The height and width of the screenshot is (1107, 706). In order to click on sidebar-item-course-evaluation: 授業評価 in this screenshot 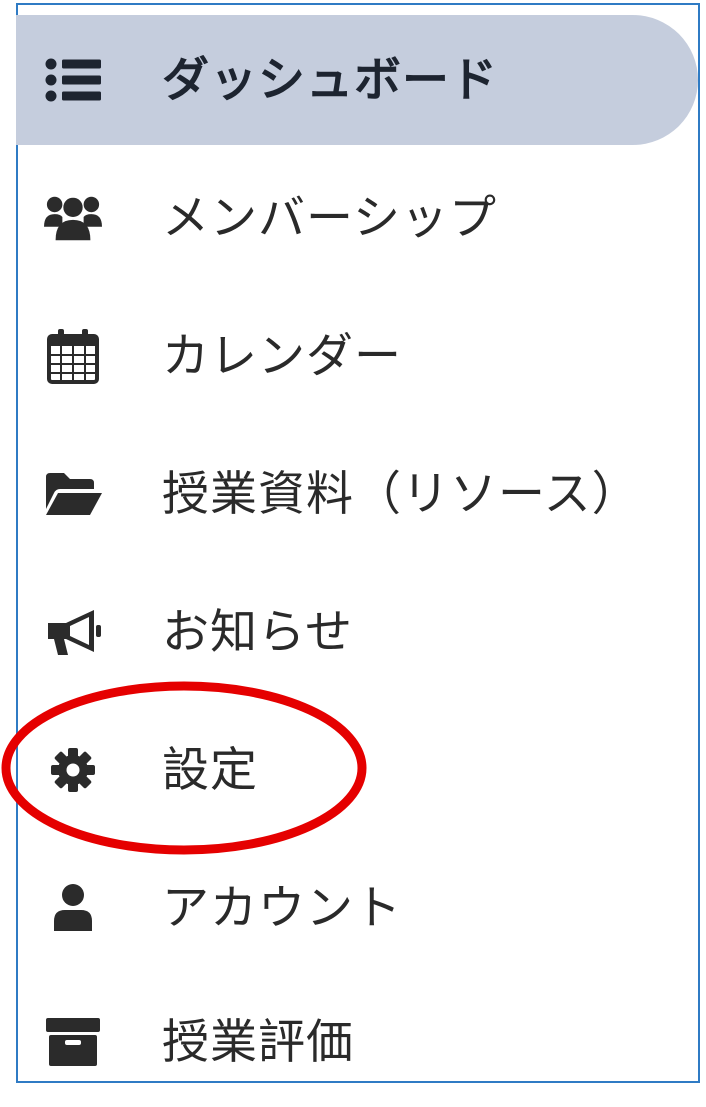, I will do `click(357, 1042)`.